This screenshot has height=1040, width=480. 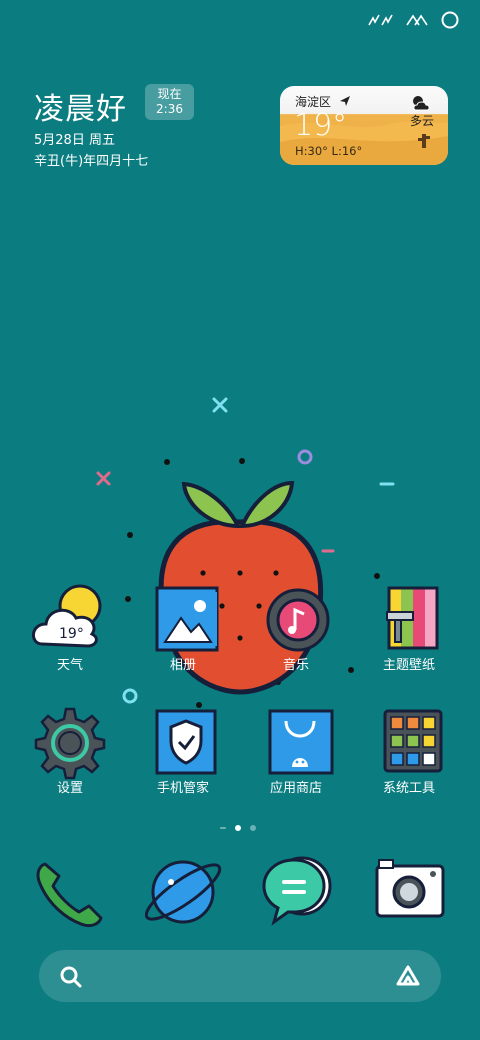 I want to click on phone-manager-shield-icon, so click(x=186, y=742).